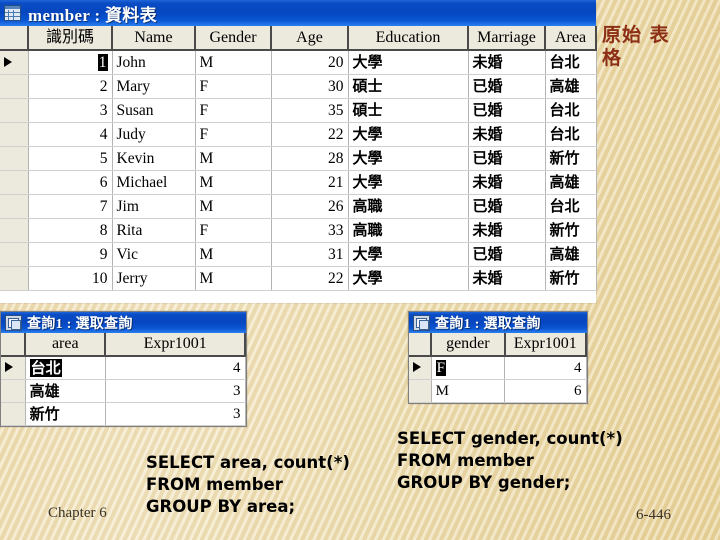  I want to click on table-row: 6 Michael M 21 大學 未婚 高雄, so click(298, 182).